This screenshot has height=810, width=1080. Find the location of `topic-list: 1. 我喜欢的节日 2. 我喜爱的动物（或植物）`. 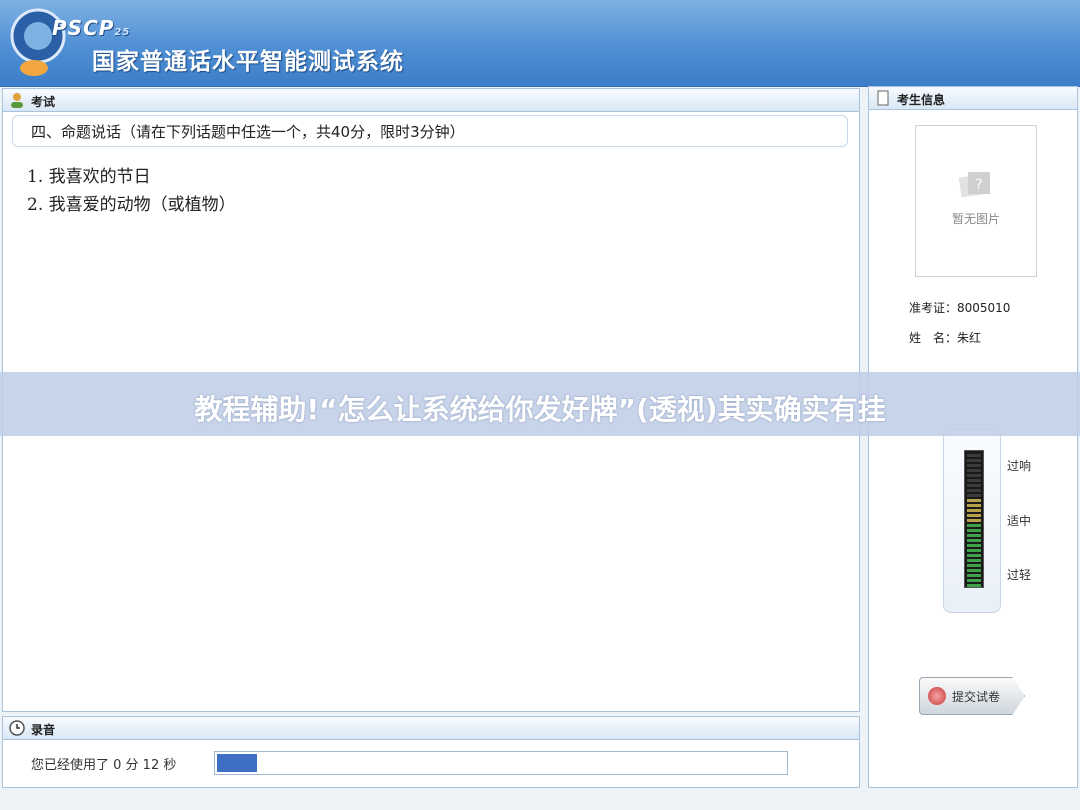

topic-list: 1. 我喜欢的节日 2. 我喜爱的动物（或植物） is located at coordinates (131, 191).